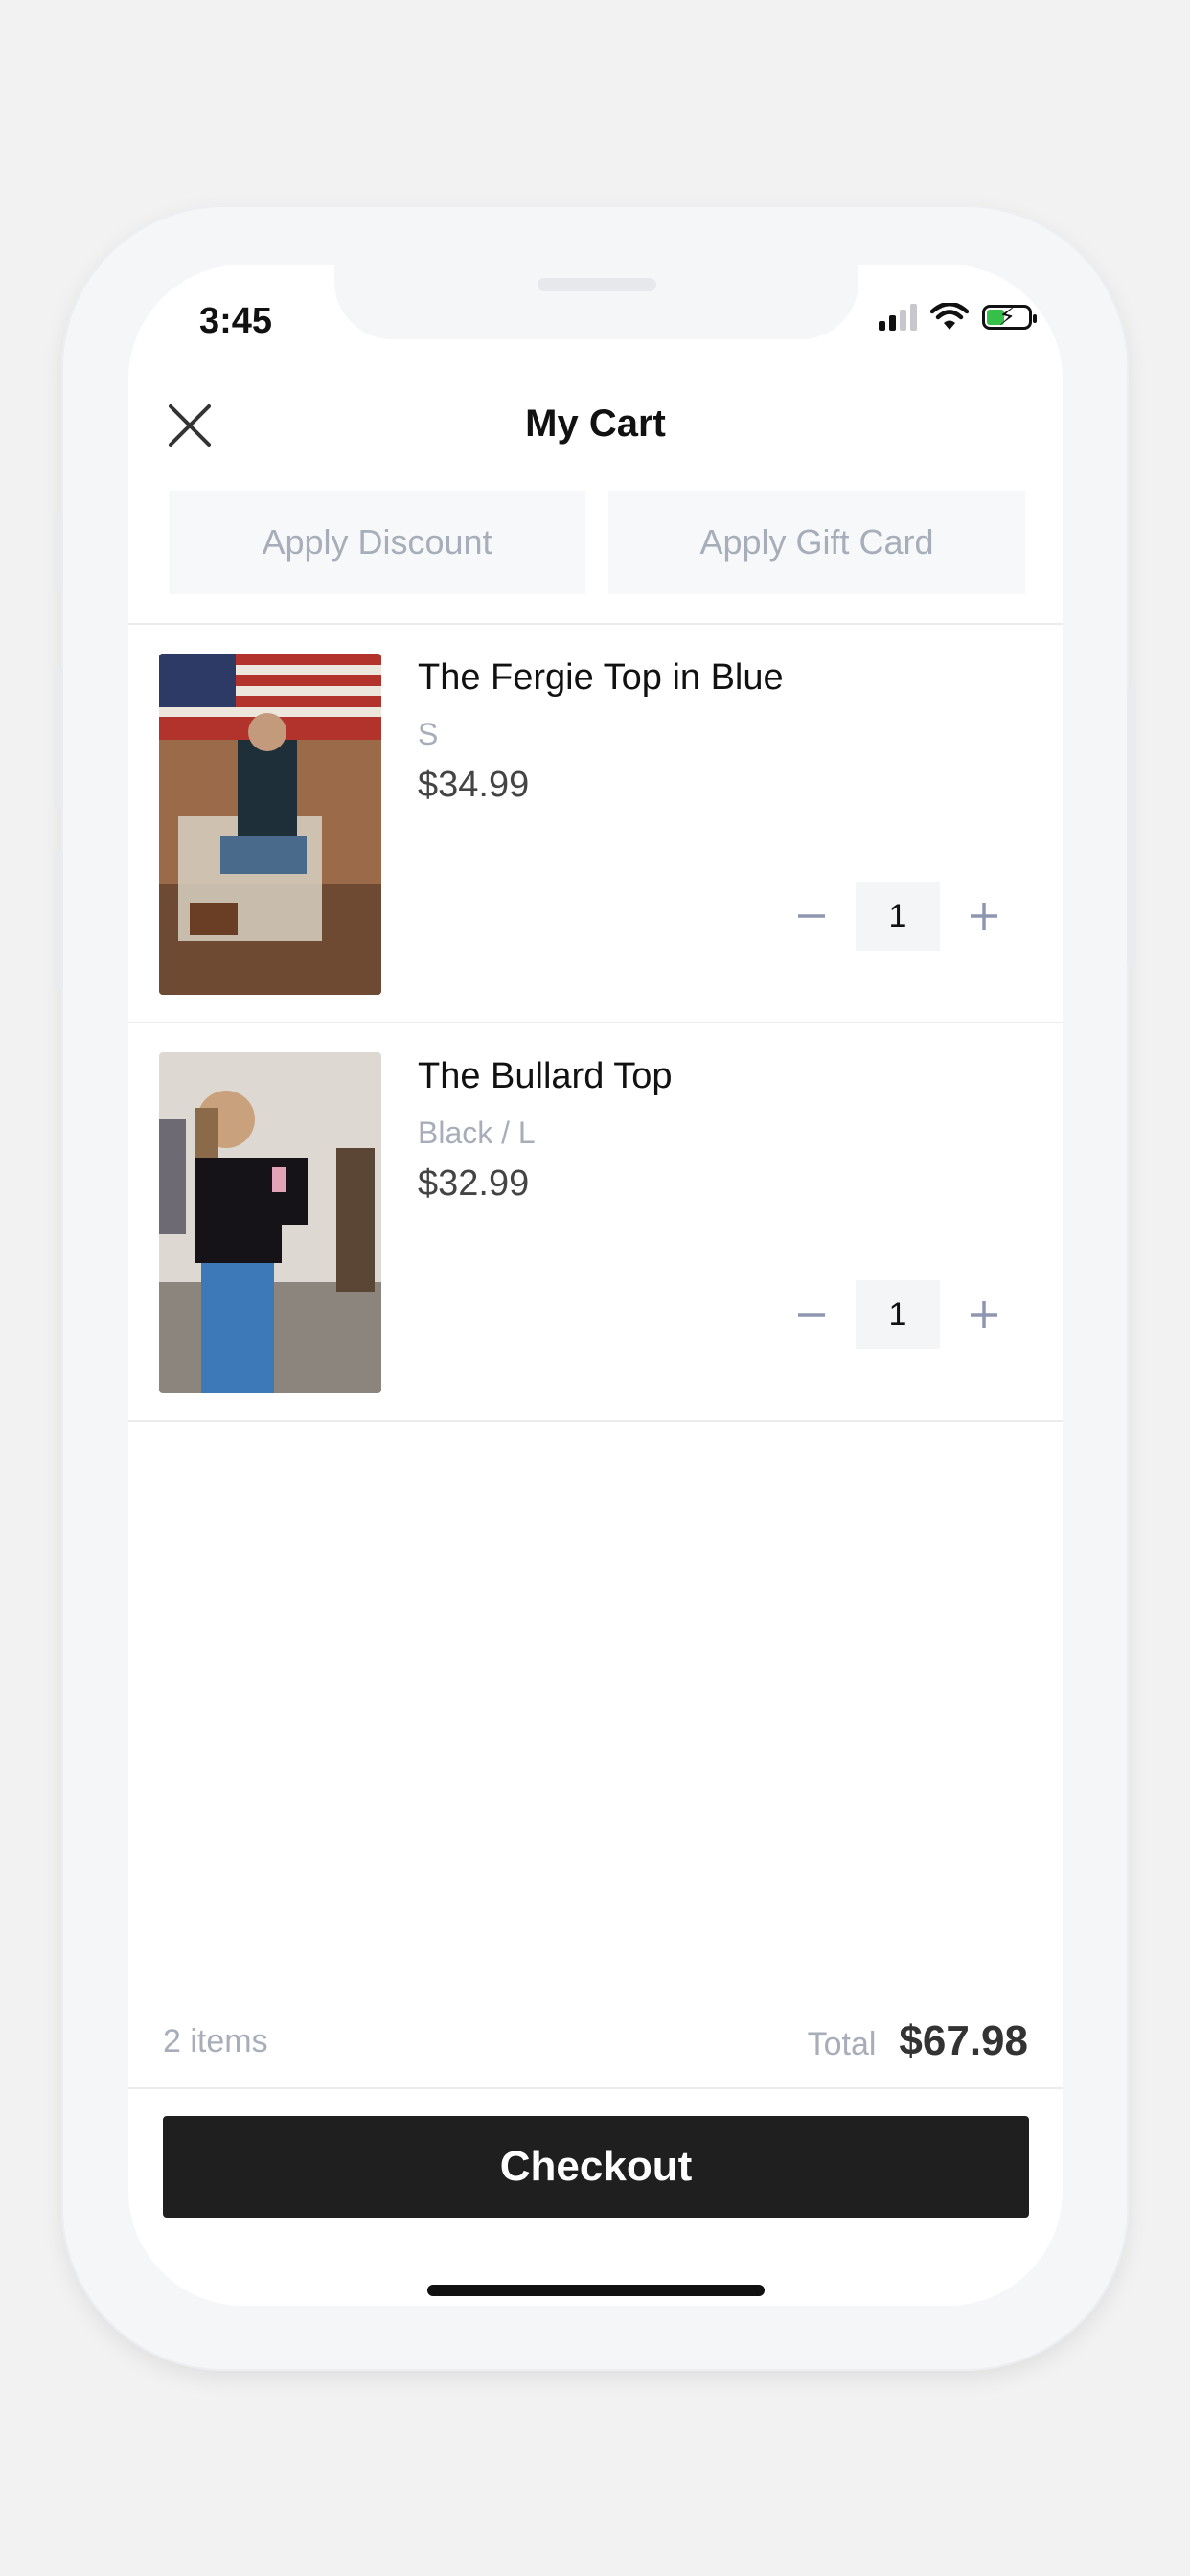  What do you see at coordinates (545, 1076) in the screenshot?
I see `product-name: The Bullard Top` at bounding box center [545, 1076].